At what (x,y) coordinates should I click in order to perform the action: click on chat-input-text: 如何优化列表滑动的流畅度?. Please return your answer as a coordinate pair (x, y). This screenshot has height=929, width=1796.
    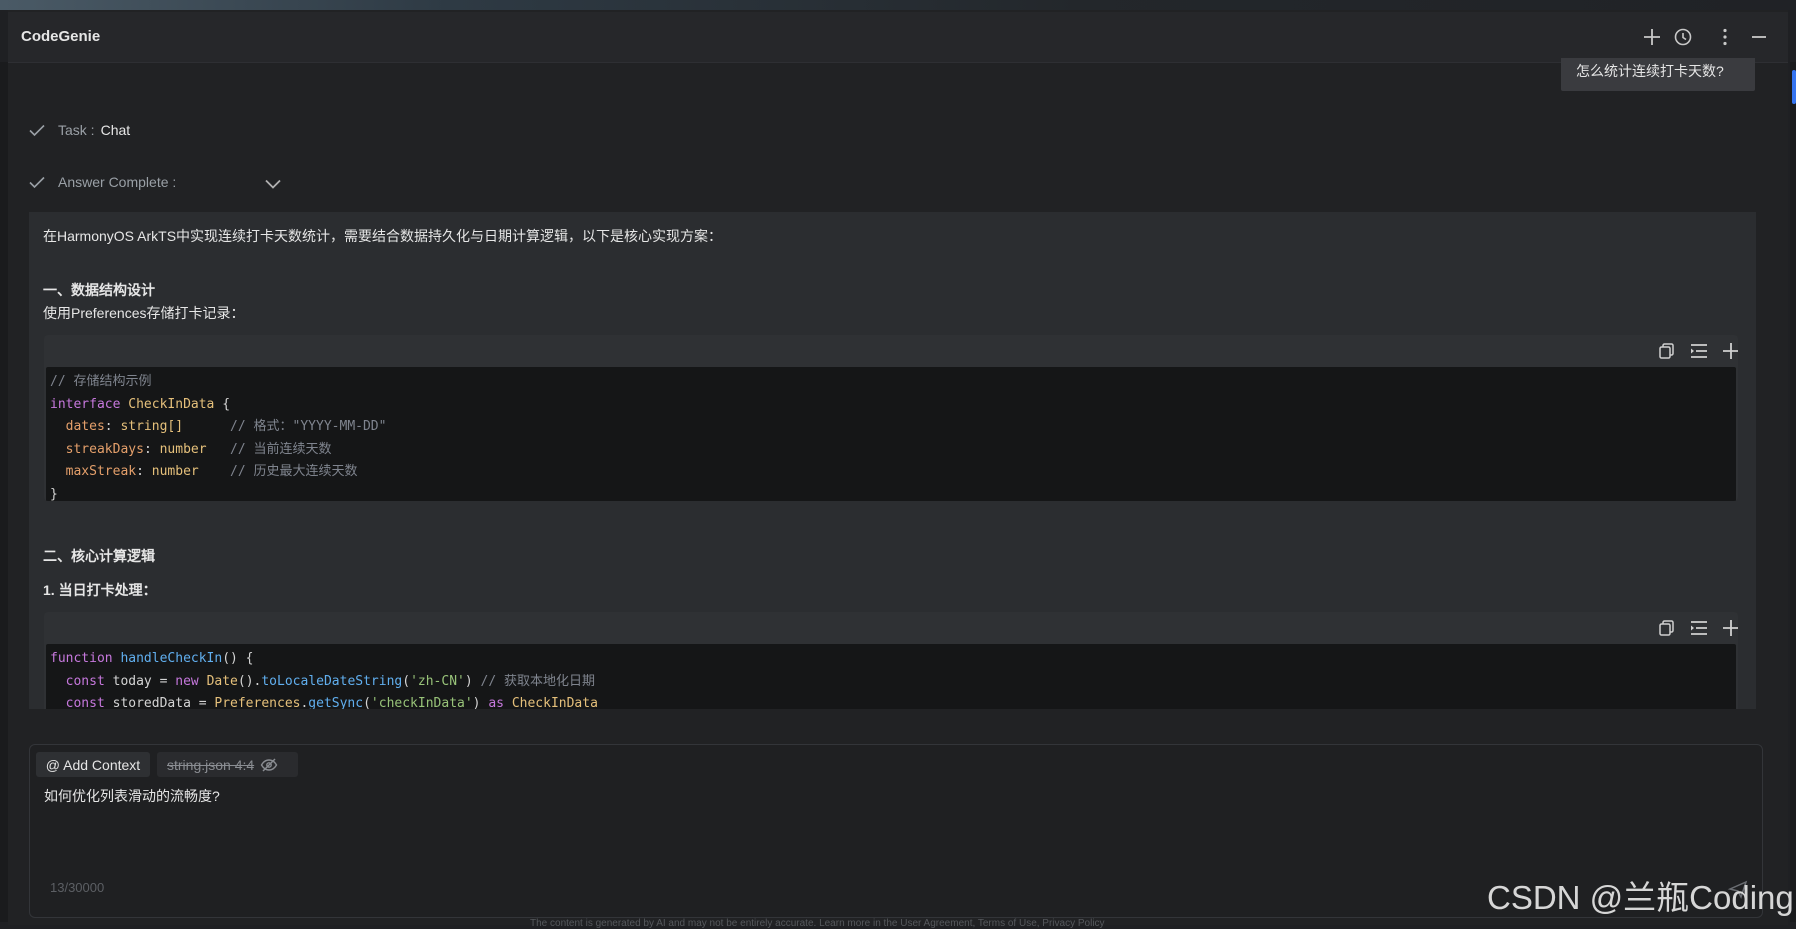
    Looking at the image, I should click on (132, 796).